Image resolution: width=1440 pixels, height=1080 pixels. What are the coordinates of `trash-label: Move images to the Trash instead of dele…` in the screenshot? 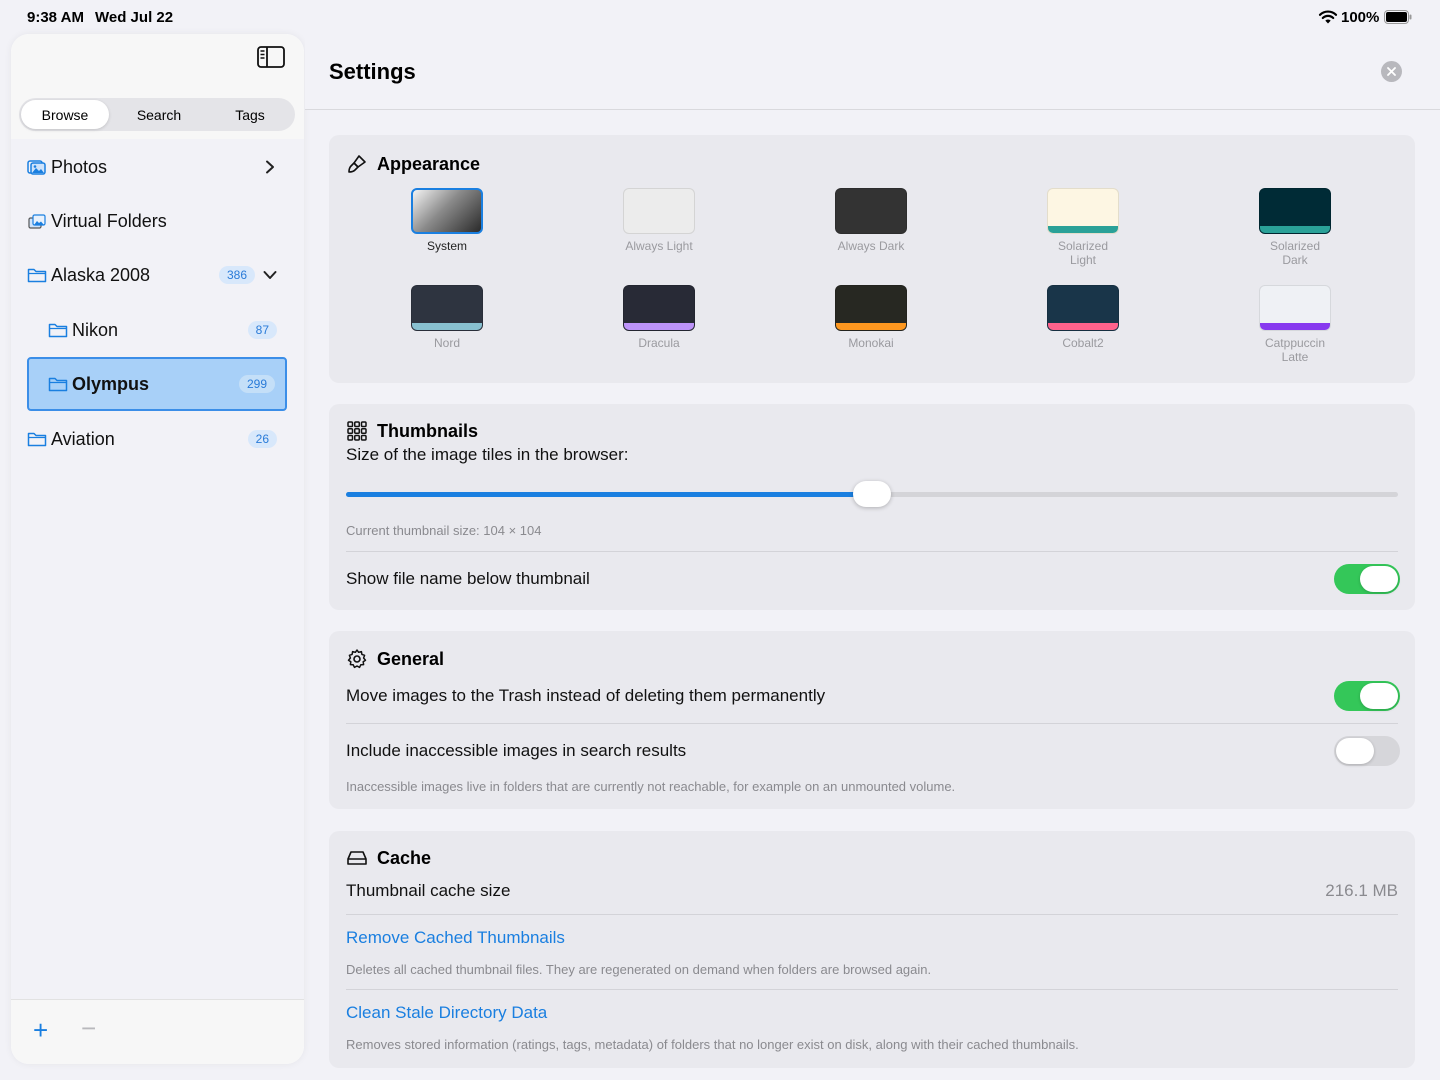 It's located at (586, 695).